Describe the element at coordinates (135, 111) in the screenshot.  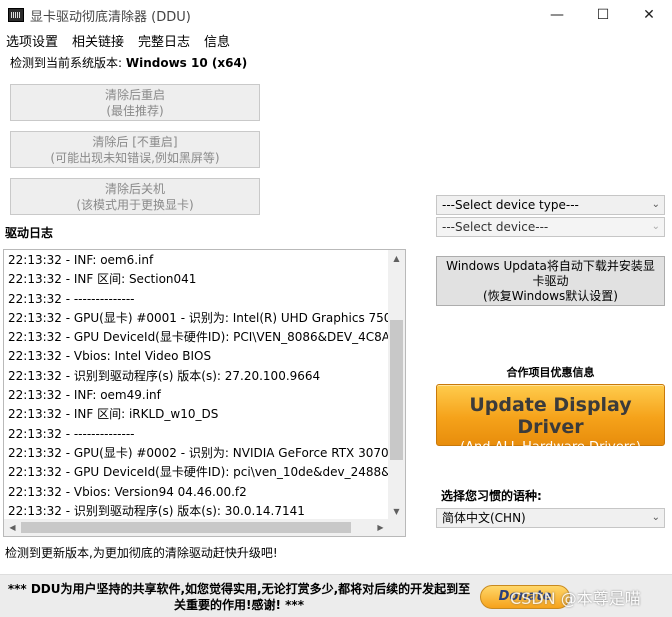
I see `clean-restart-note: (最佳推荐)` at that location.